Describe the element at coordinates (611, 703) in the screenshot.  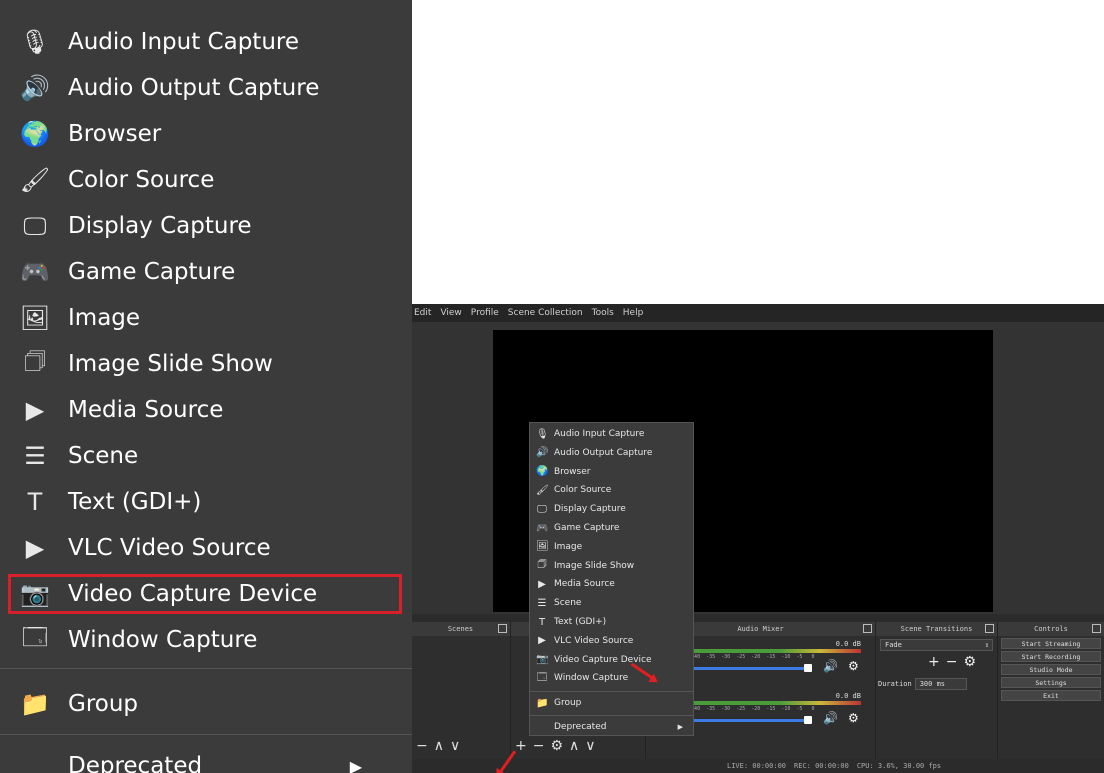
I see `popup-menu-item-group: 📁 Group` at that location.